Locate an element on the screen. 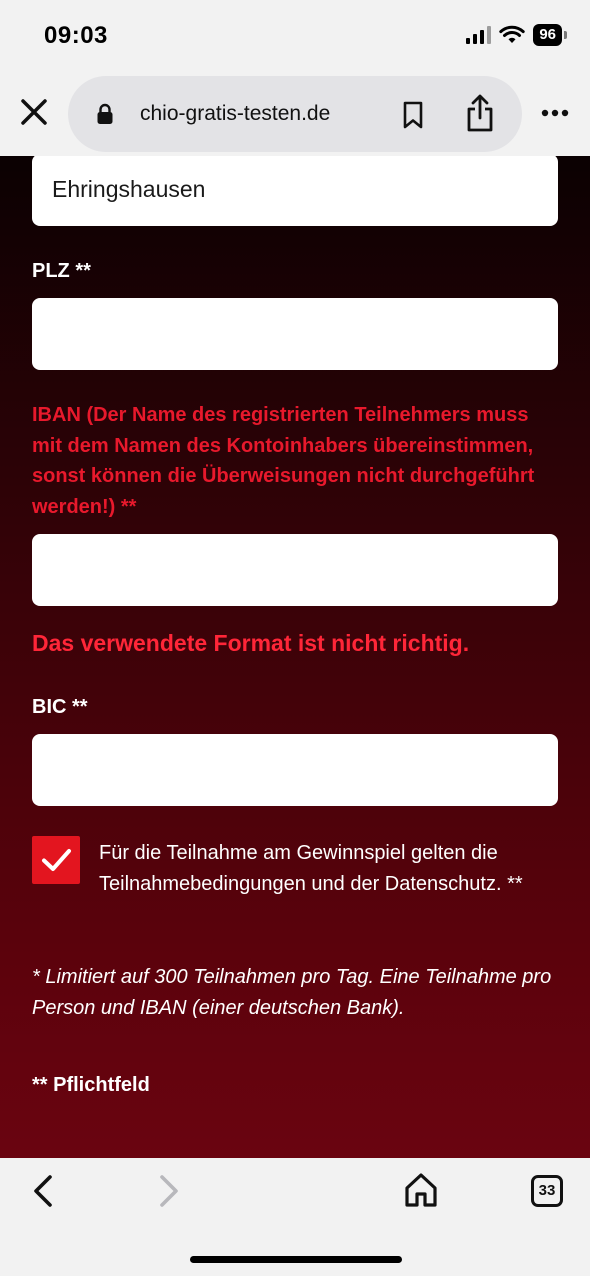 Image resolution: width=590 pixels, height=1276 pixels. checkmark-icon is located at coordinates (56, 860).